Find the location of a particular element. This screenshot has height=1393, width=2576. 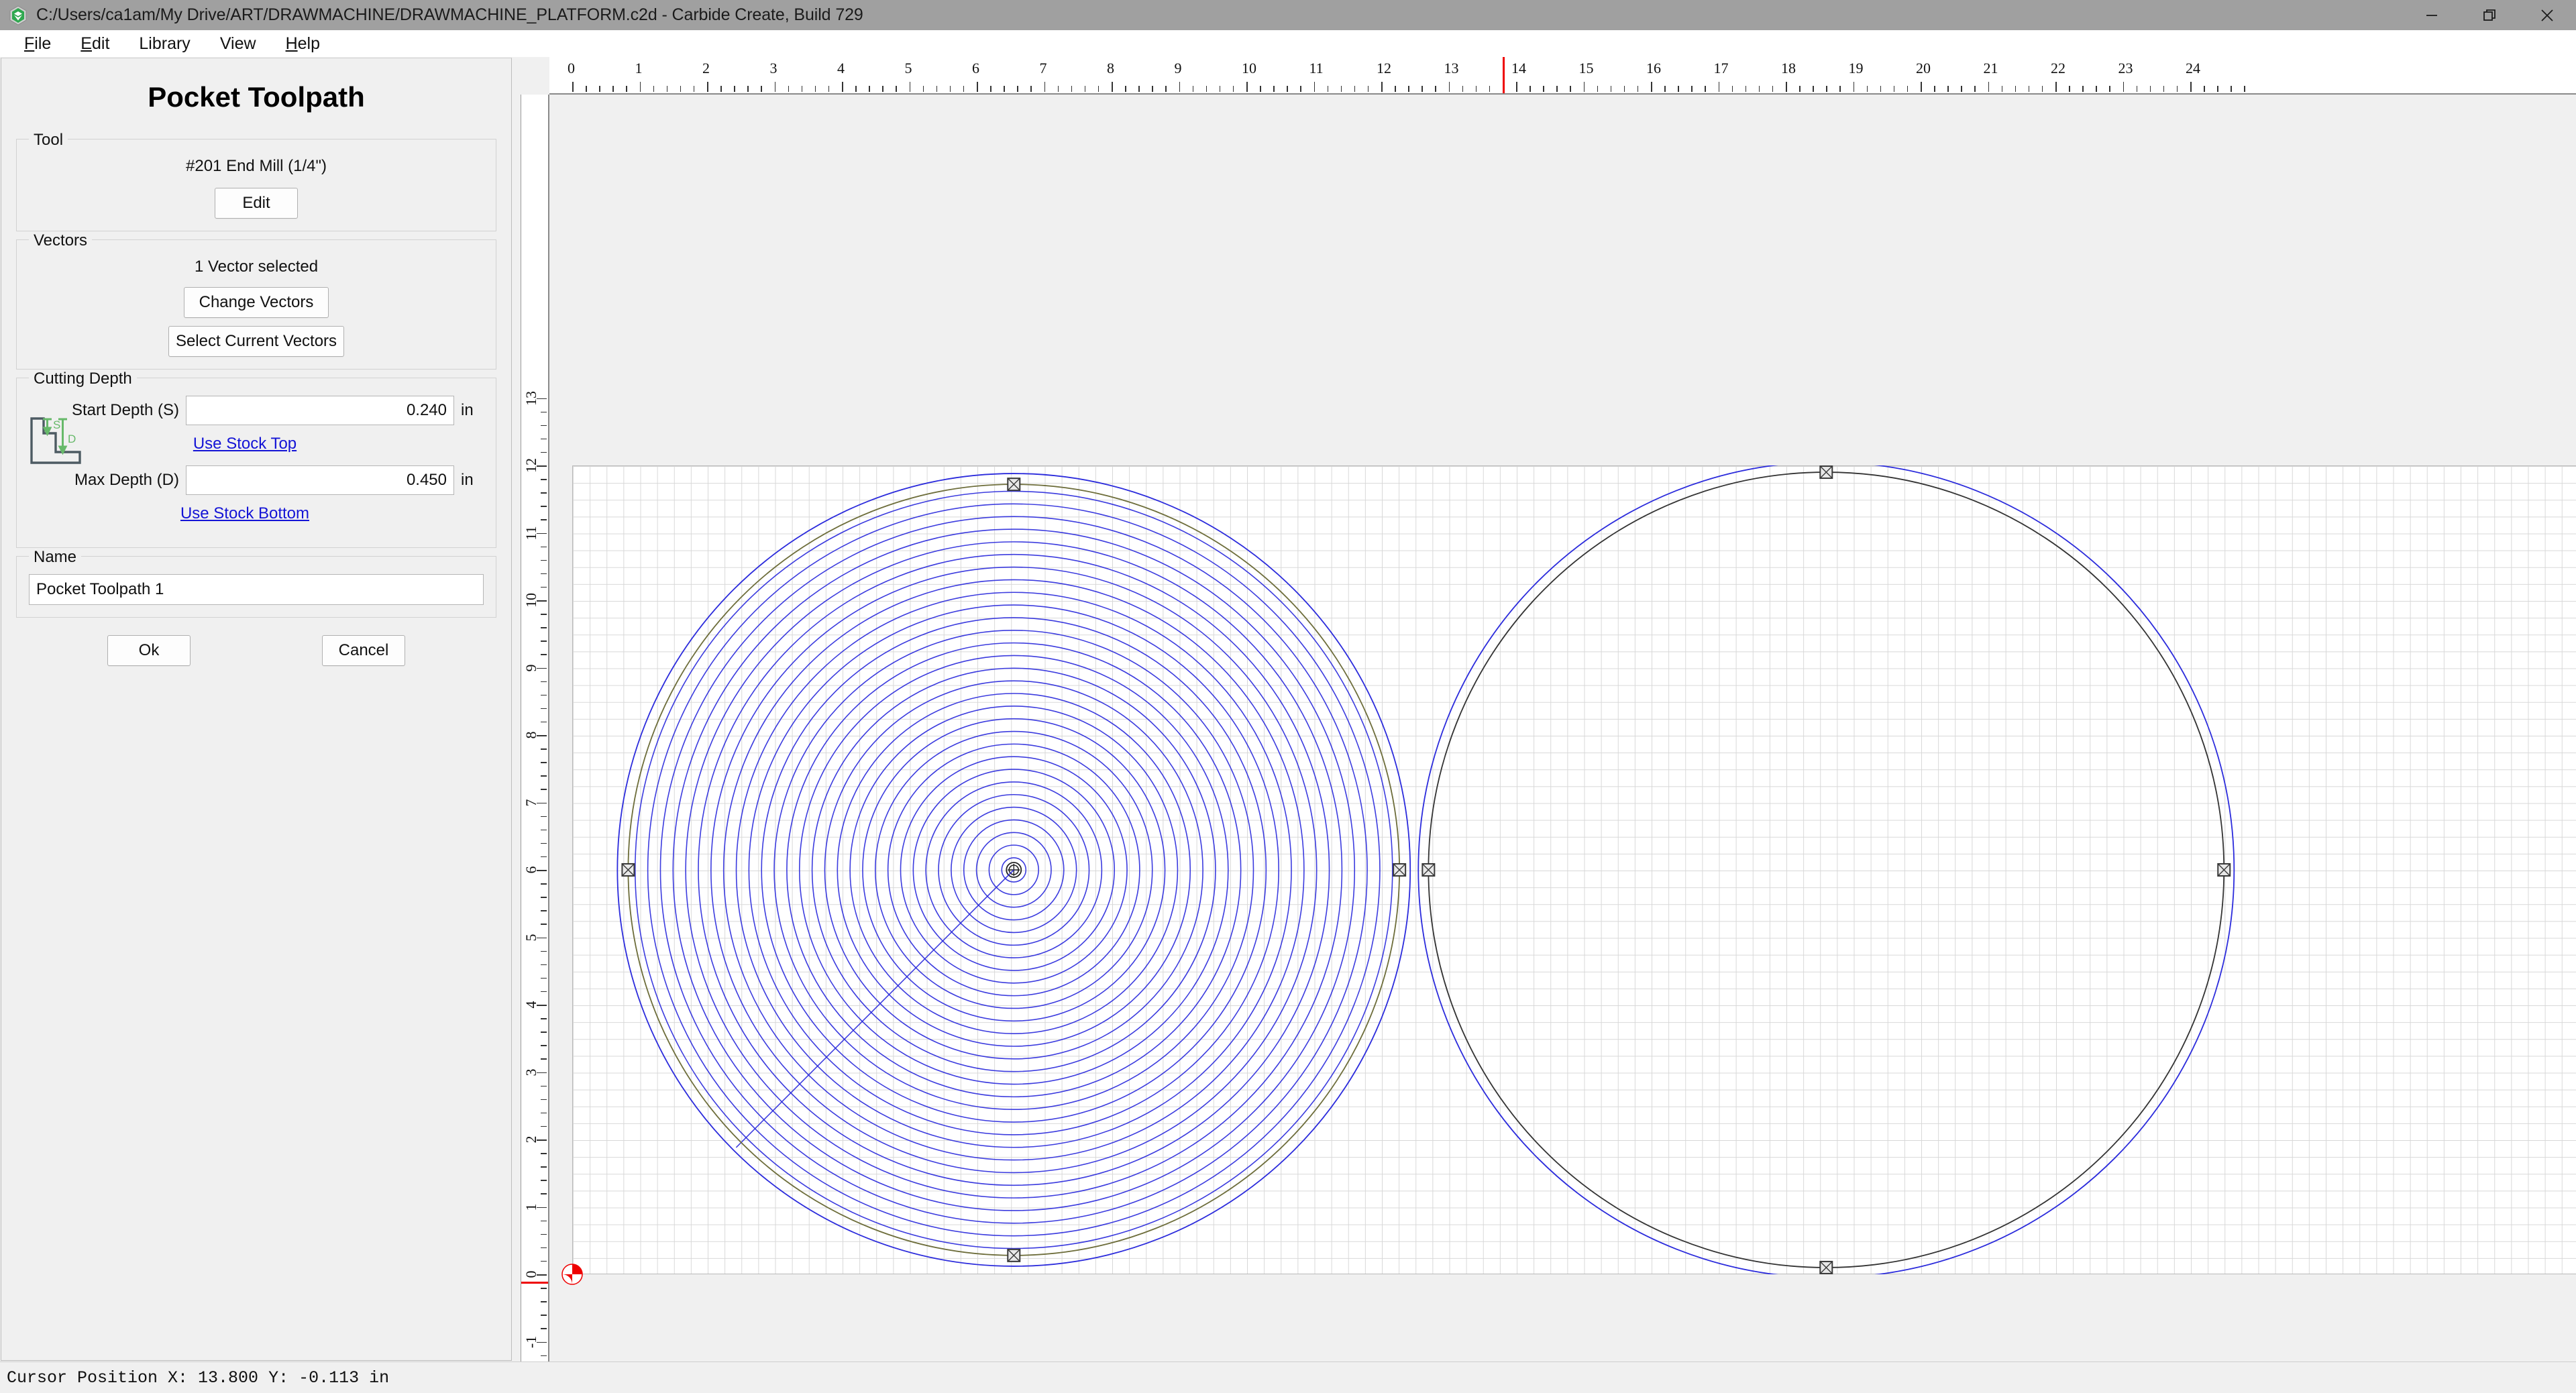

ok-button: Ok is located at coordinates (149, 650).